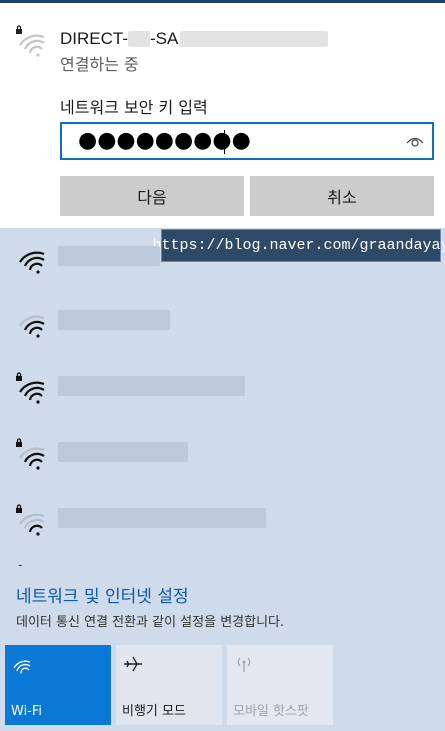  What do you see at coordinates (169, 685) in the screenshot?
I see `airplane-mode-tile: 비행기 모드` at bounding box center [169, 685].